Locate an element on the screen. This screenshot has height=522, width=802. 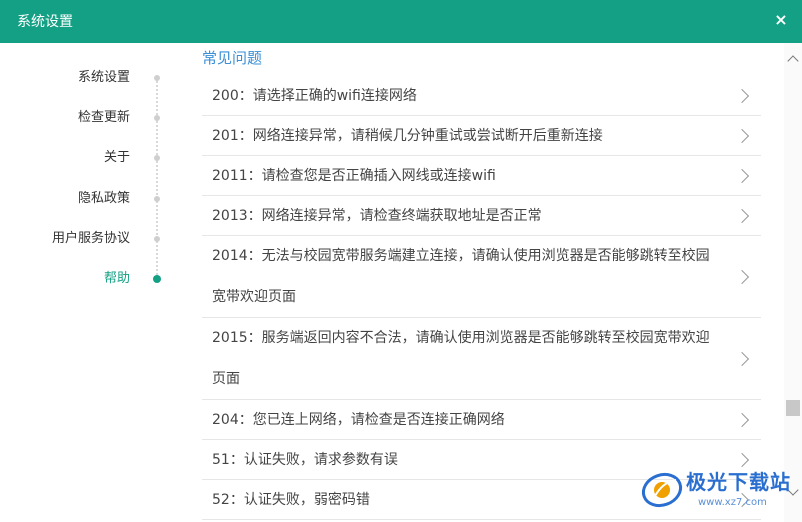
watermark-url: www.xz7.com is located at coordinates (732, 502).